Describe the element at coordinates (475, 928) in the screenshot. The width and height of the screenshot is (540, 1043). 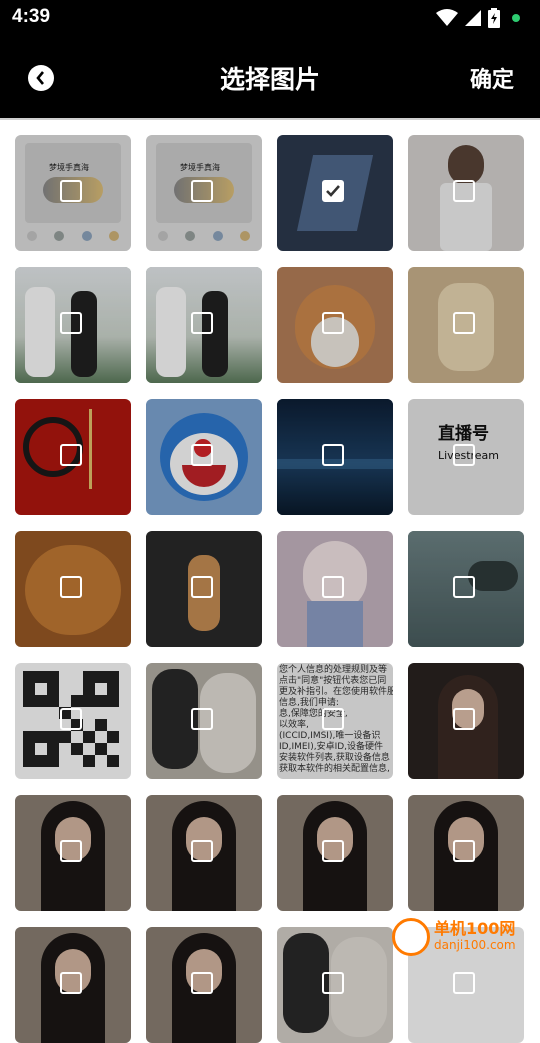
I see `watermark-name: 单机100网` at that location.